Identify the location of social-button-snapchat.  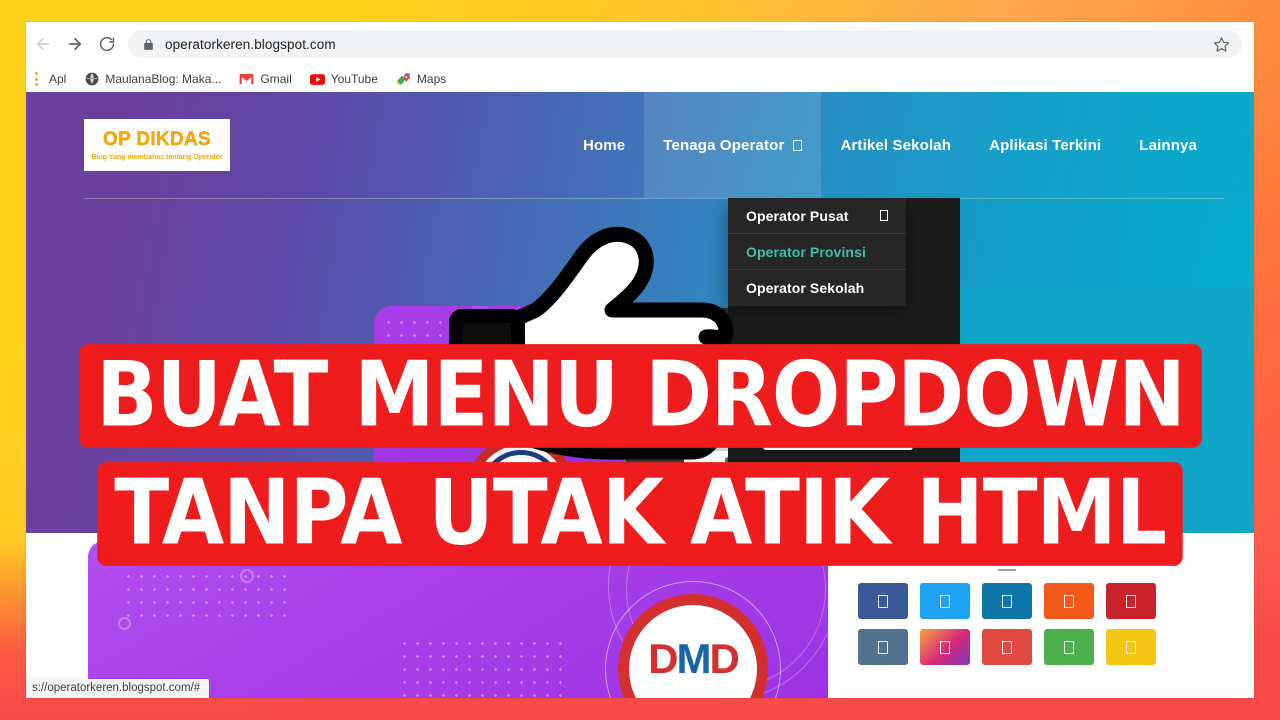
(1131, 647).